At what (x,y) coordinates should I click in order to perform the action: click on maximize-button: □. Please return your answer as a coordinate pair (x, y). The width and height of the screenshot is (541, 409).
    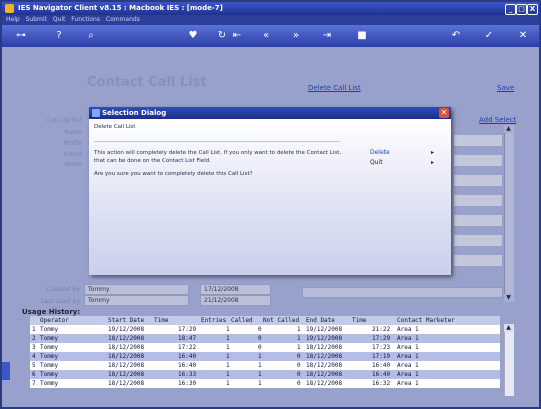
    Looking at the image, I should click on (521, 9).